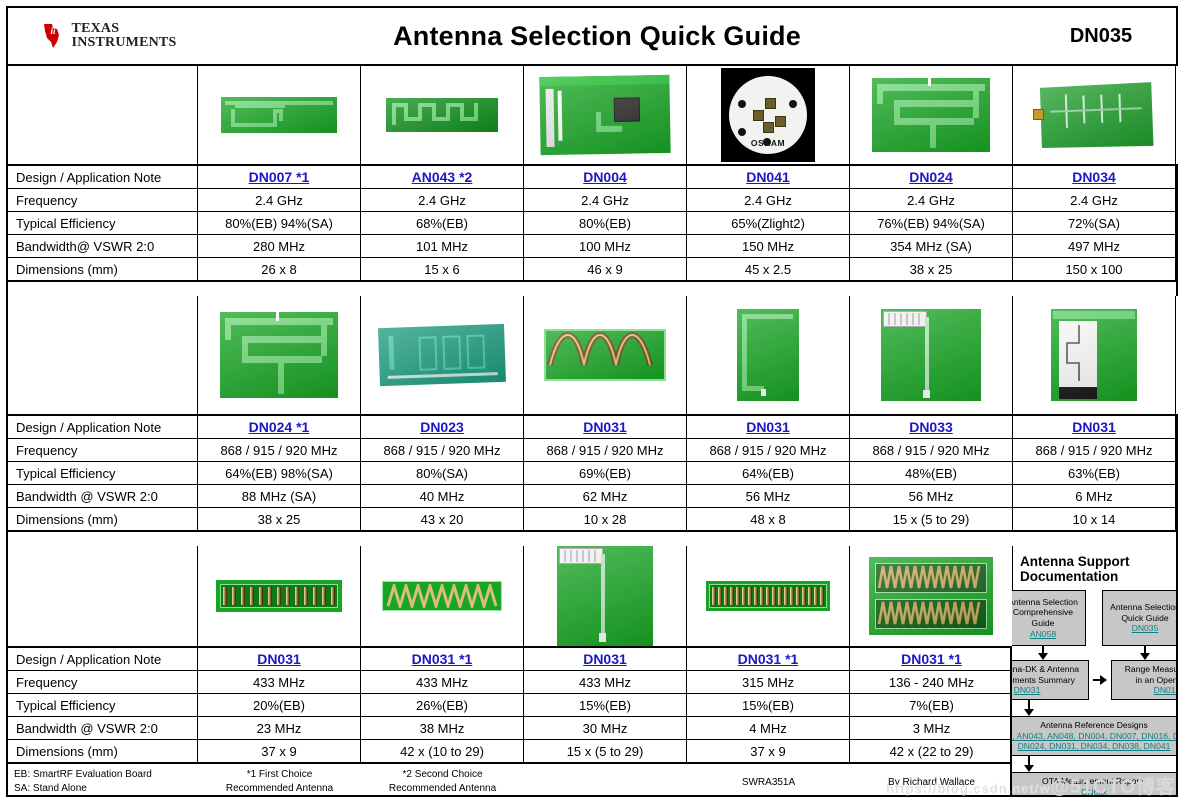 This screenshot has height=801, width=1184. I want to click on app-note-link: DN007 *1, so click(279, 177).